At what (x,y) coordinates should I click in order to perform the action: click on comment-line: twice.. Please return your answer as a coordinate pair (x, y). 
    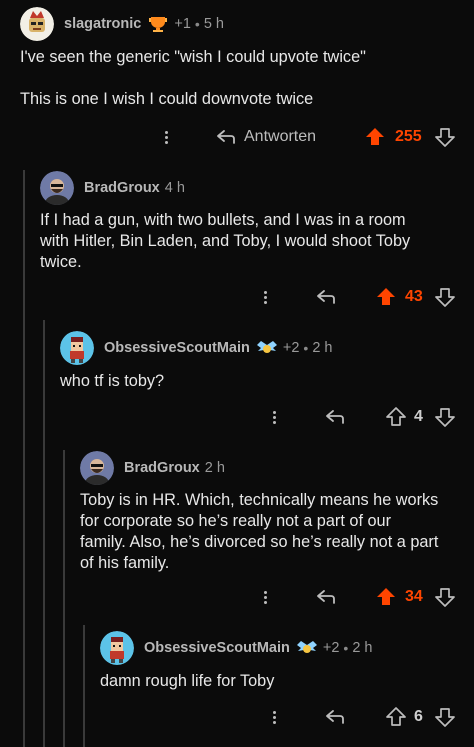
    Looking at the image, I should click on (61, 262).